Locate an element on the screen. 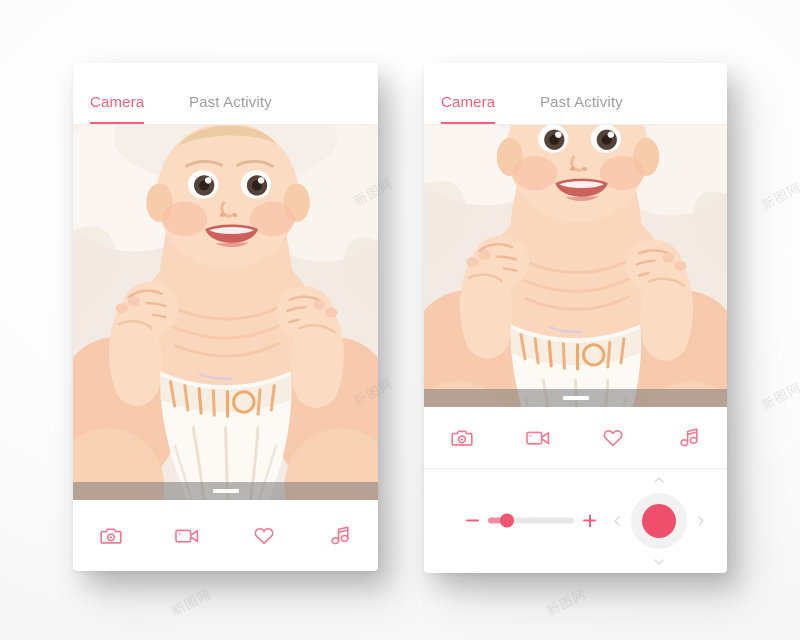 Image resolution: width=800 pixels, height=640 pixels. chevron-right-icon is located at coordinates (701, 521).